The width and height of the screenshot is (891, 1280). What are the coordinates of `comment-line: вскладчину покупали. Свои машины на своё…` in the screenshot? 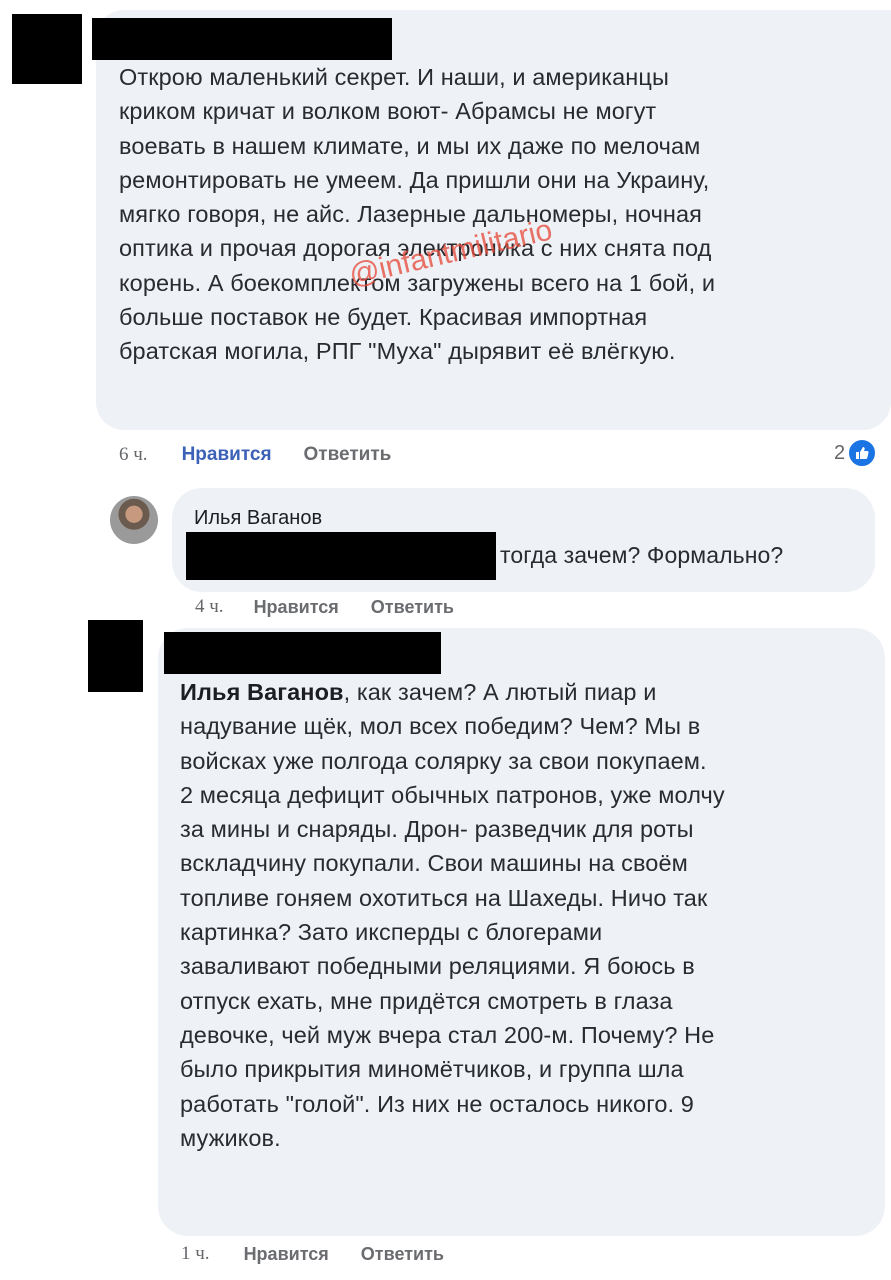 It's located at (434, 863).